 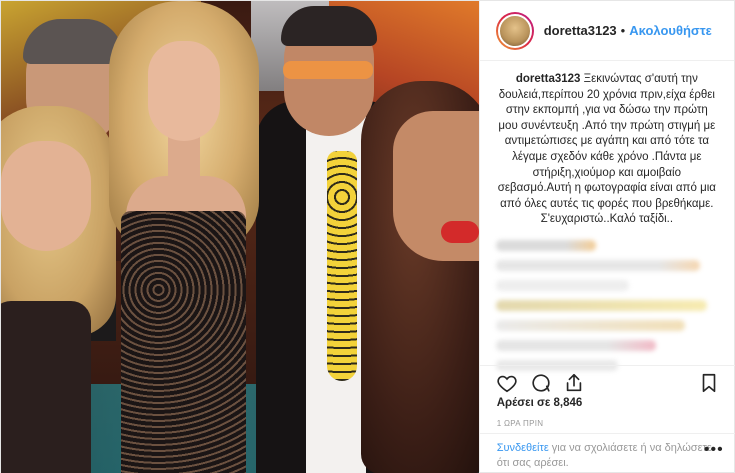 What do you see at coordinates (73, 41) in the screenshot?
I see `person-2-hair` at bounding box center [73, 41].